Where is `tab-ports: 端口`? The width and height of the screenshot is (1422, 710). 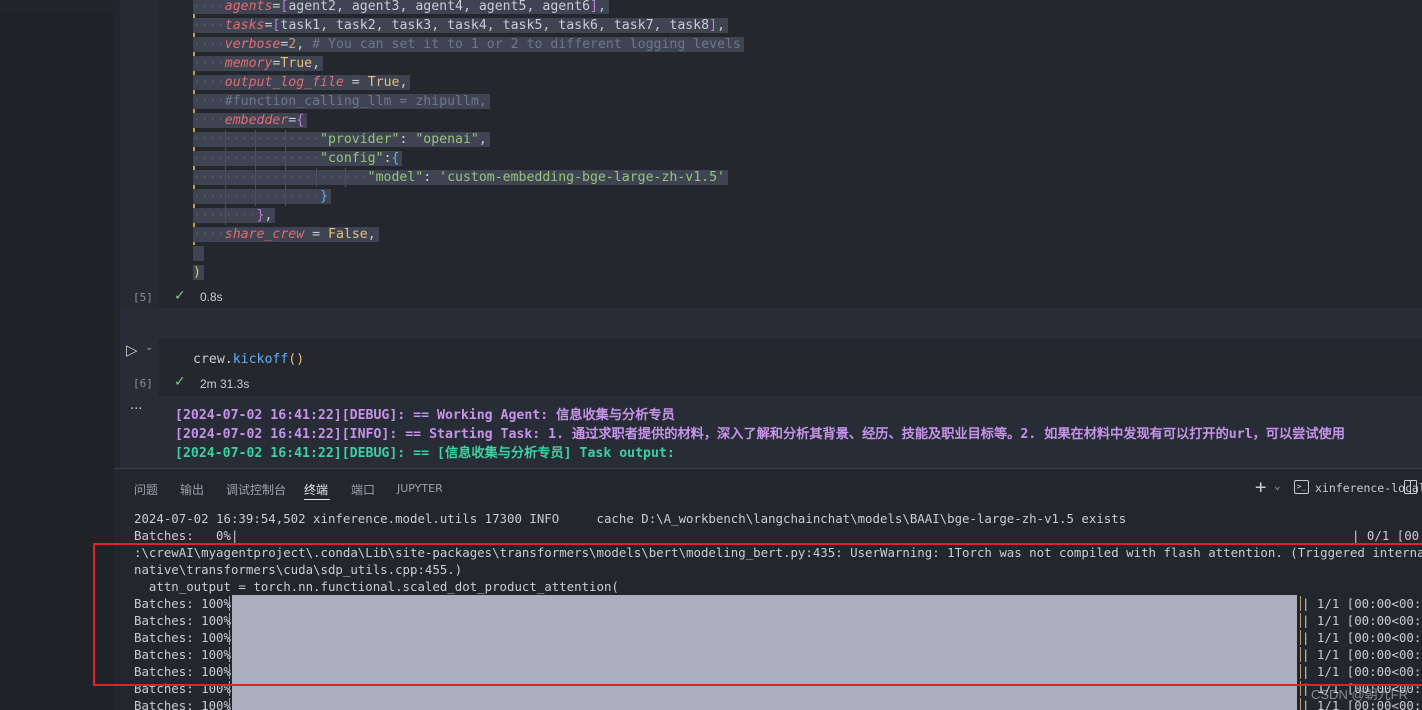
tab-ports: 端口 is located at coordinates (363, 489).